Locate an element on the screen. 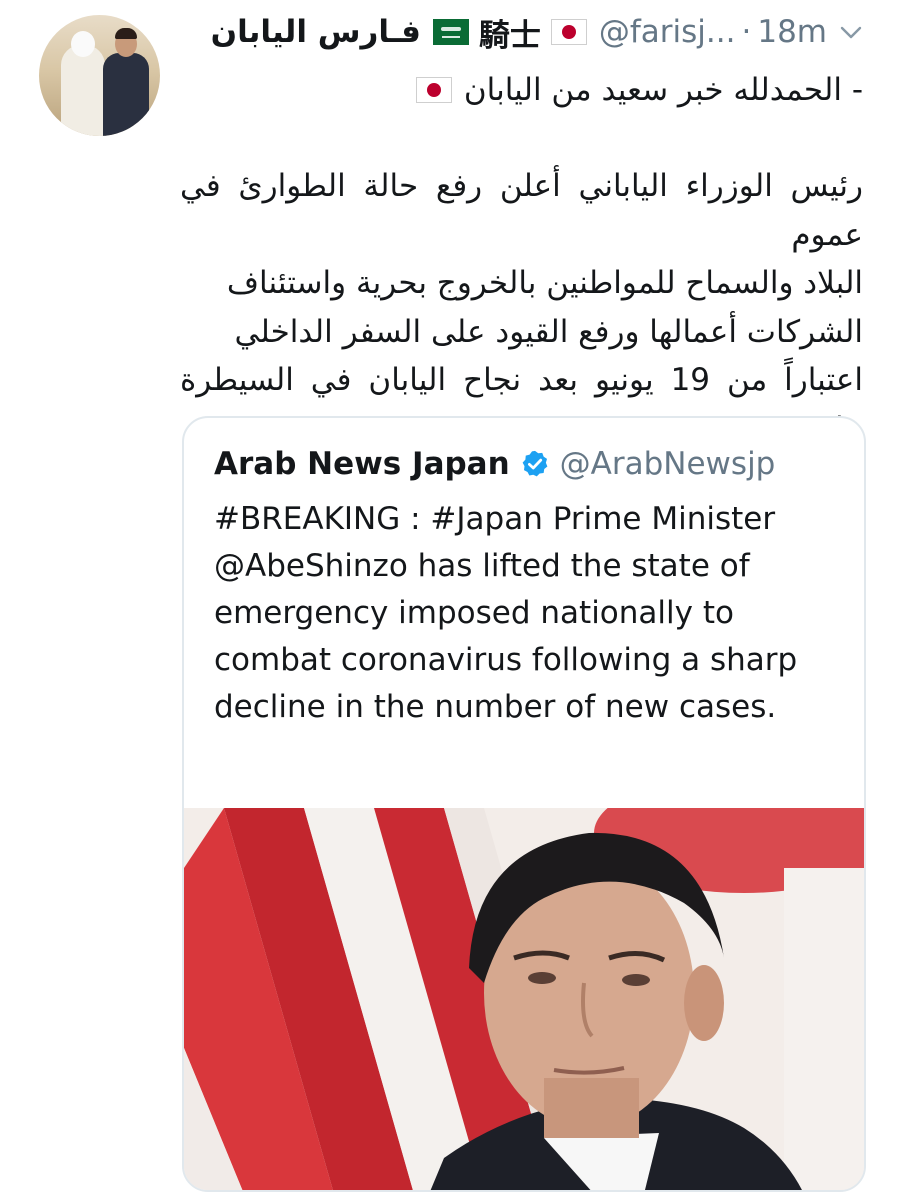  avatar-hair-right is located at coordinates (126, 33).